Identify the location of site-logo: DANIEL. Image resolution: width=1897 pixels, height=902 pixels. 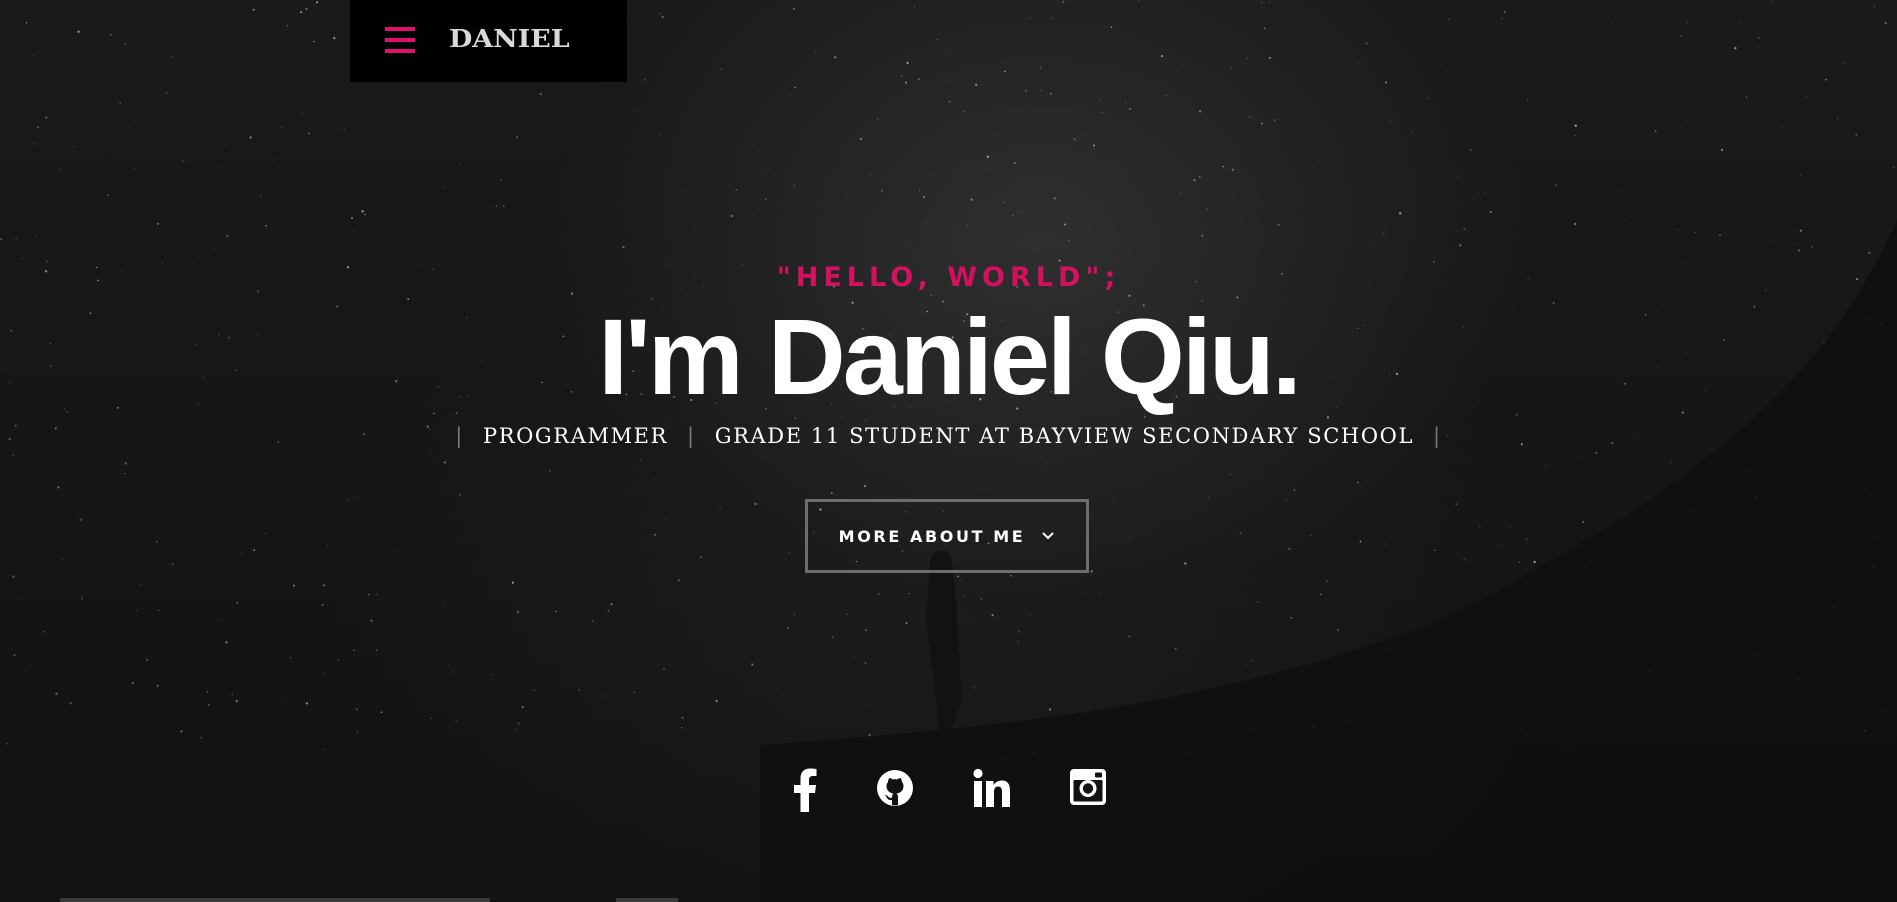
(509, 38).